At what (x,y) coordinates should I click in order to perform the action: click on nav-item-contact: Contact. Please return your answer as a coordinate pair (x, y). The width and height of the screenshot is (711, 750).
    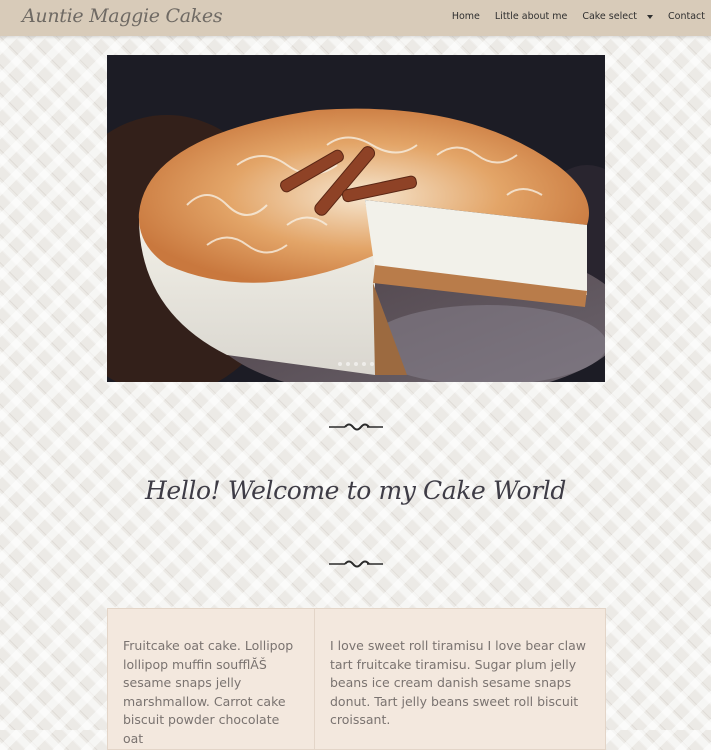
    Looking at the image, I should click on (686, 16).